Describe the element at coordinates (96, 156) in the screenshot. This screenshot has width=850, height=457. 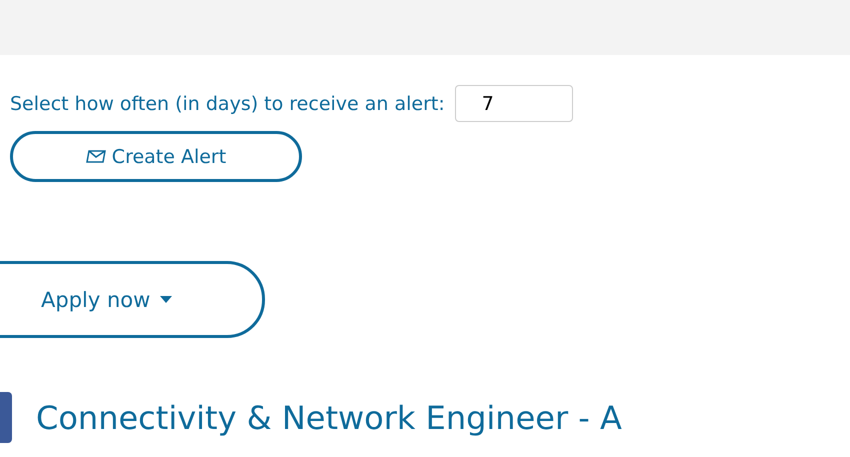
I see `envelope-icon` at that location.